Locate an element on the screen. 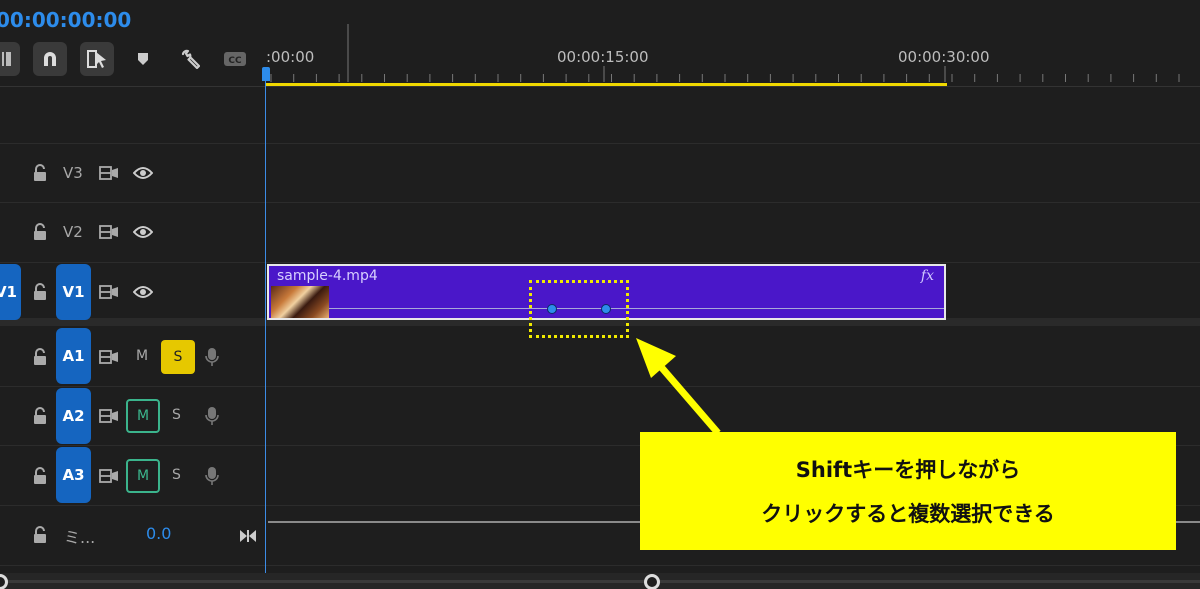 The height and width of the screenshot is (589, 1200). sync-lock-a2 is located at coordinates (109, 416).